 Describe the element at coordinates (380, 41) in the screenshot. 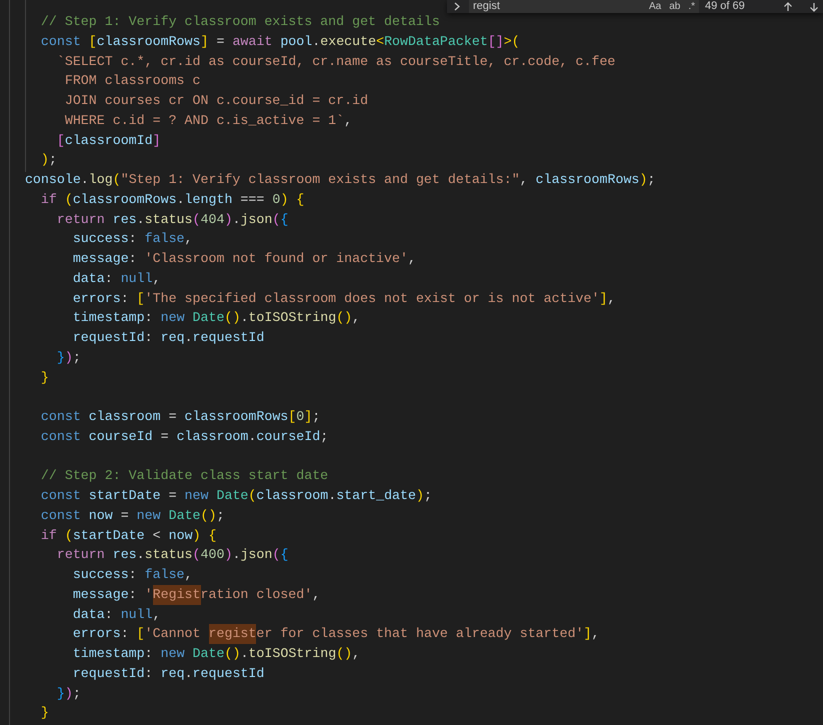

I see `code-bracket: <` at that location.